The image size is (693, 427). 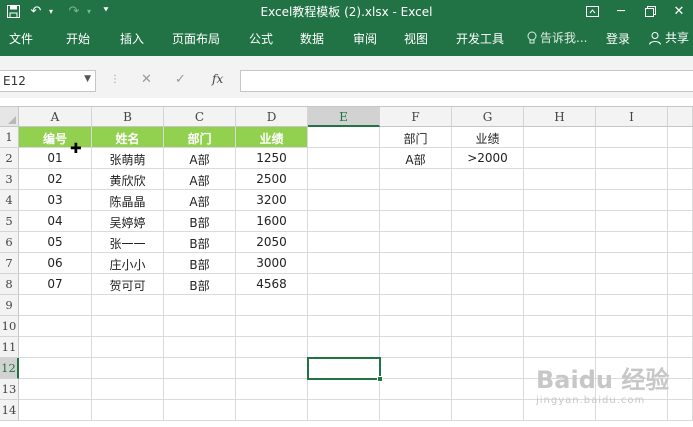 What do you see at coordinates (55, 389) in the screenshot?
I see `cell-a13` at bounding box center [55, 389].